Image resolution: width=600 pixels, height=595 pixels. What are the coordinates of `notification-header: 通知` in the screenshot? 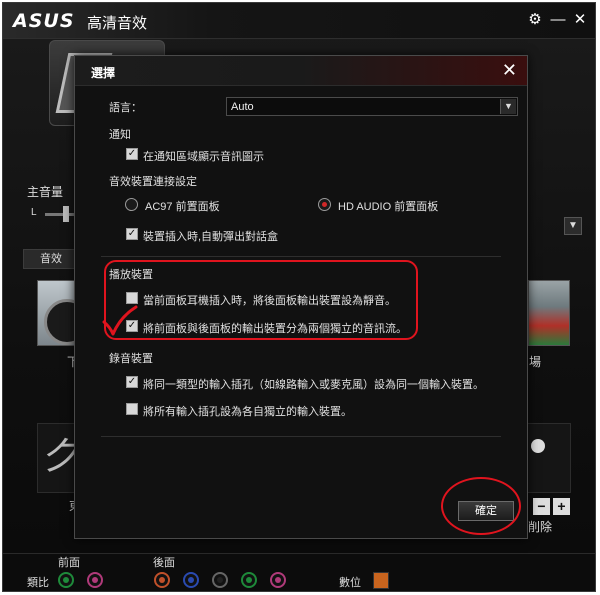 It's located at (120, 135).